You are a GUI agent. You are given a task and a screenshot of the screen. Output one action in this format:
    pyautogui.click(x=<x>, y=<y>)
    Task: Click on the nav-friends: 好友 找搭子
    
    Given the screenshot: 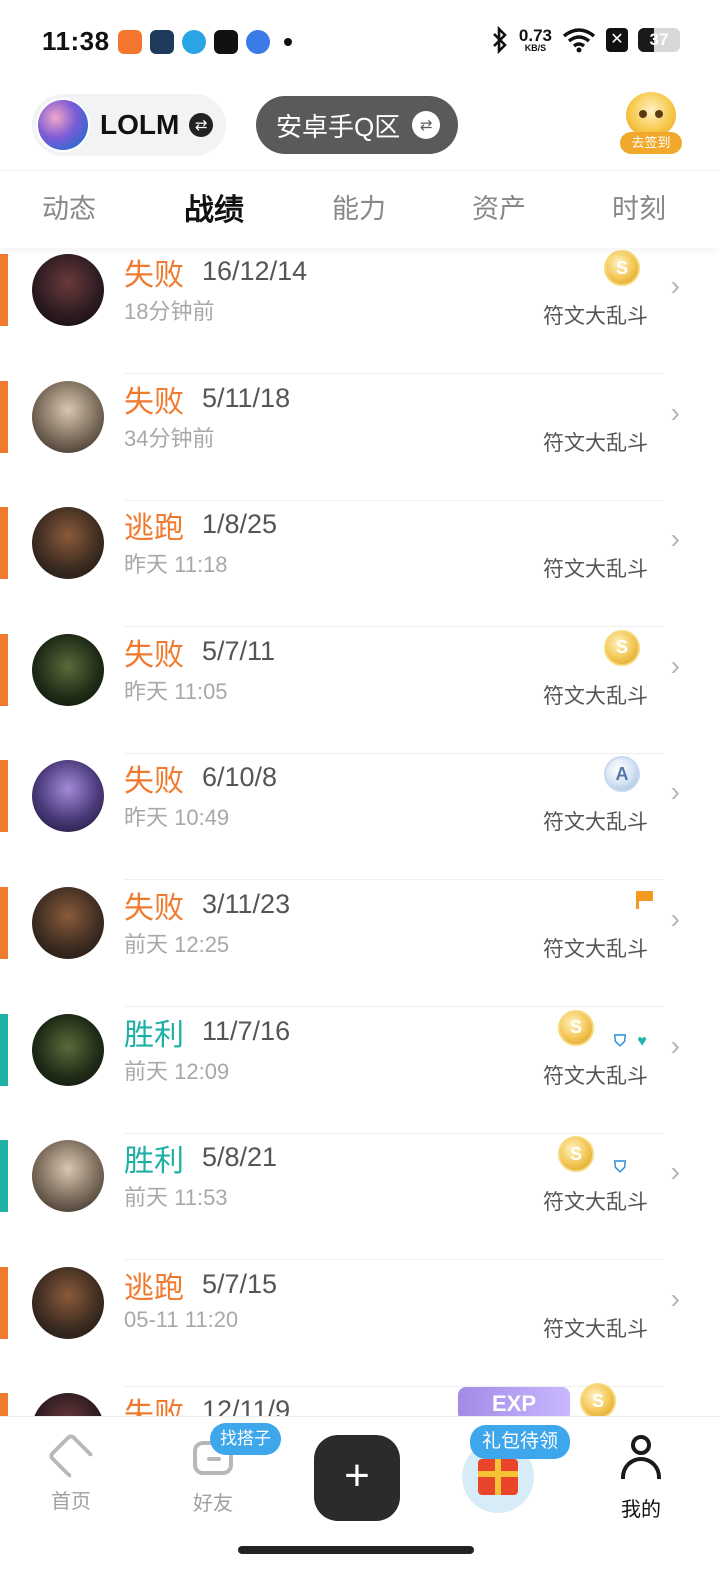 What is the action you would take?
    pyautogui.click(x=224, y=1469)
    